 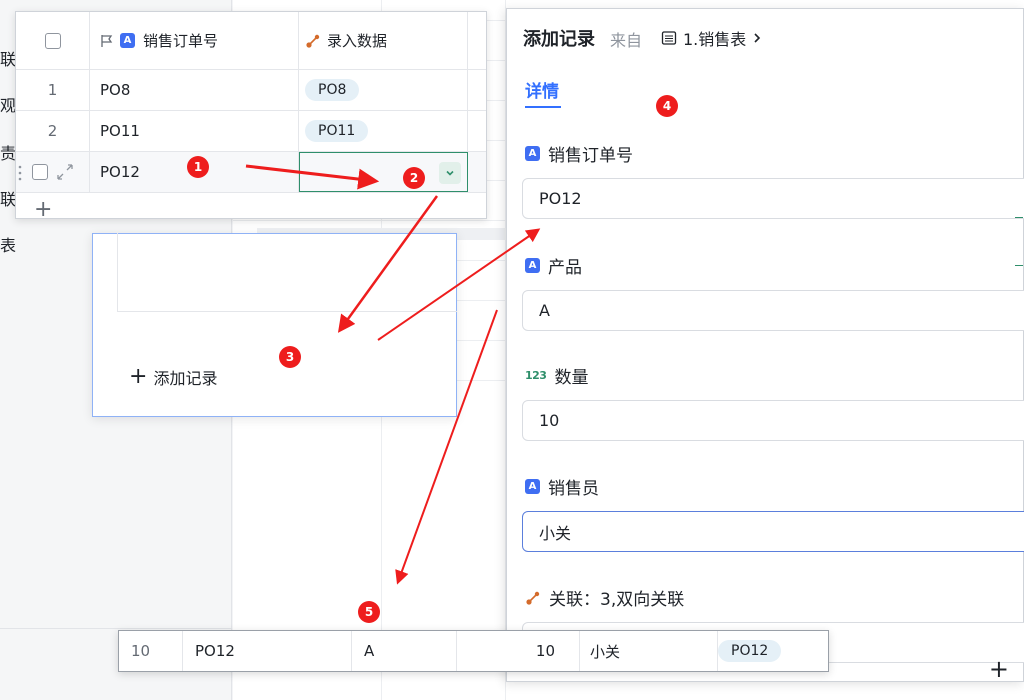 I want to click on field-label-quantity: 123 数量, so click(x=557, y=378).